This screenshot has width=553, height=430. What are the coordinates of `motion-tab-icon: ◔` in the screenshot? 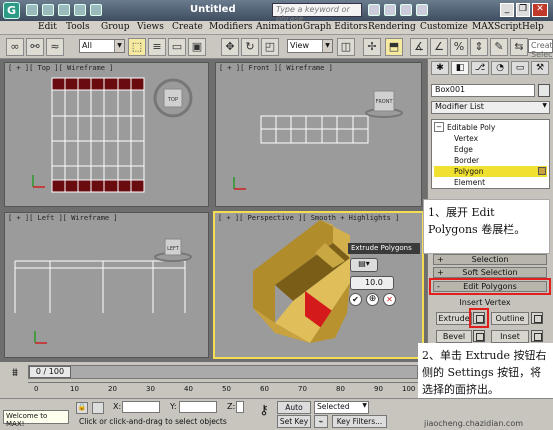 It's located at (500, 68).